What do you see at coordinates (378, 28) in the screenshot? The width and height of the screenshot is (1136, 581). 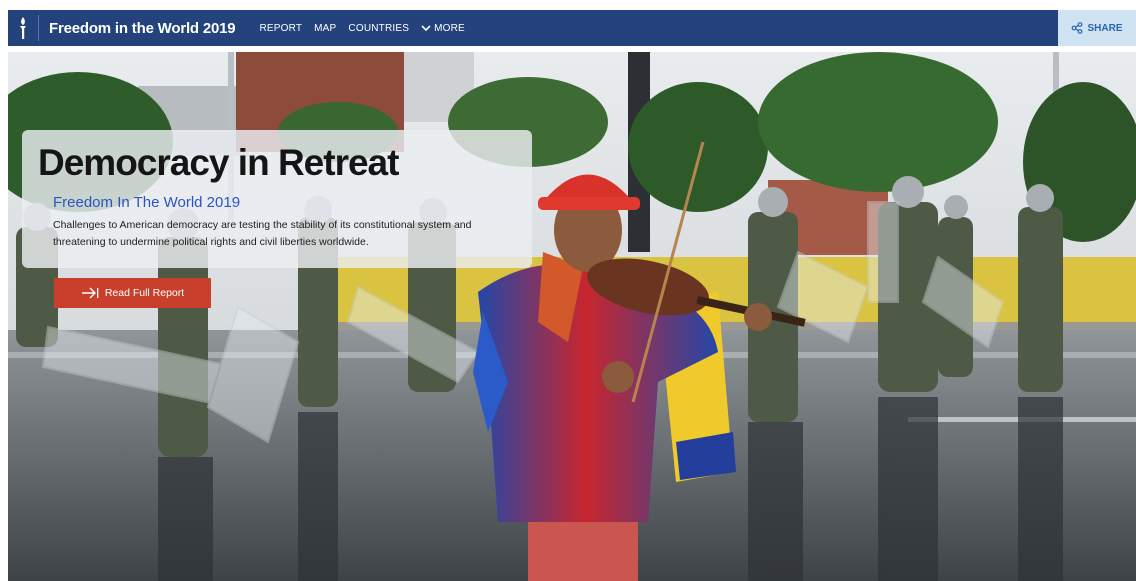 I see `nav-countries: COUNTRIES` at bounding box center [378, 28].